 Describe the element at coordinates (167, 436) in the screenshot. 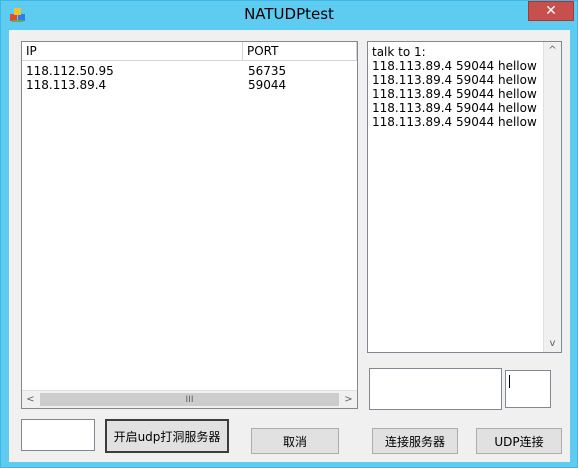

I see `start-udp-server-button: 开启udp打洞服务器` at that location.